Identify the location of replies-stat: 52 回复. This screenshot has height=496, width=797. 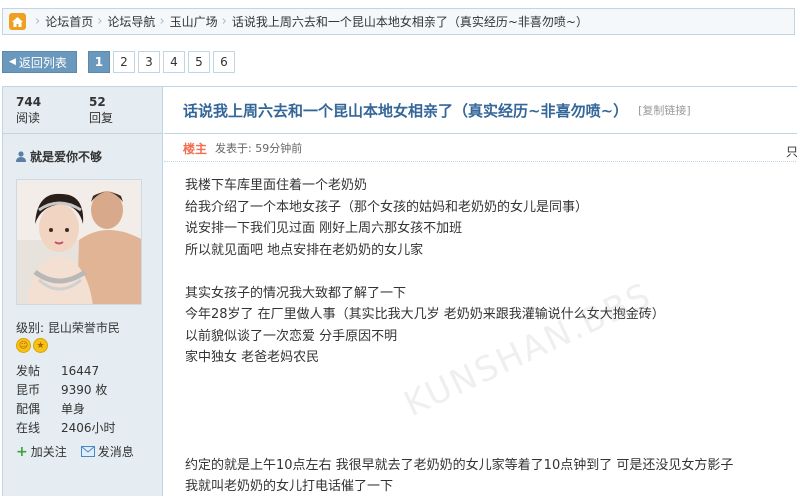
(125, 114).